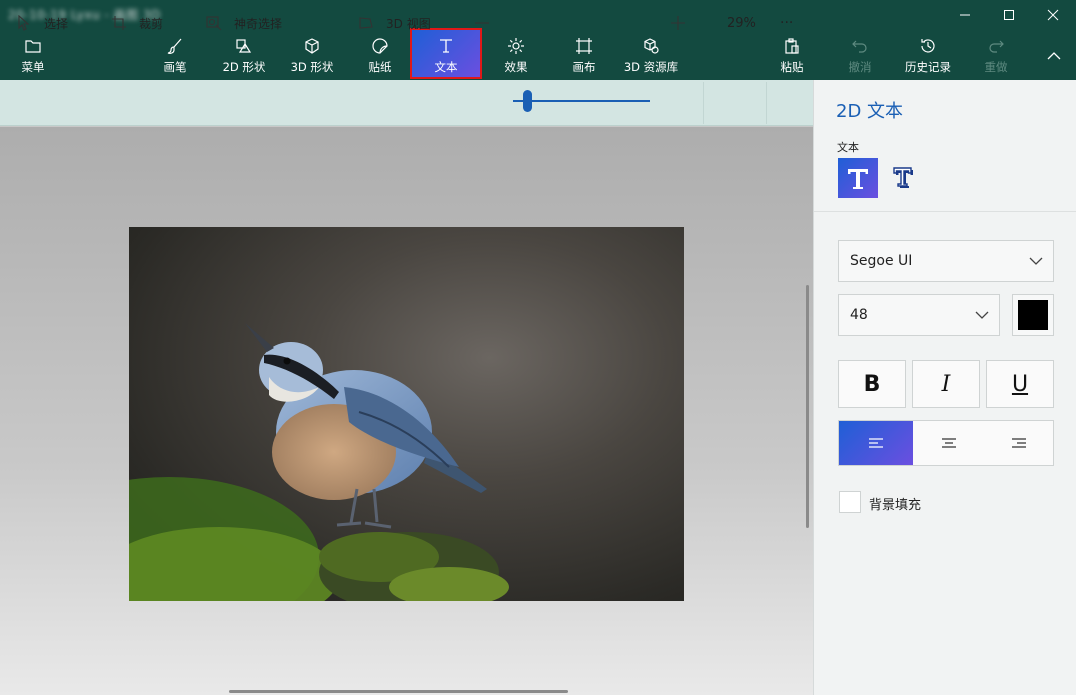 The image size is (1076, 695). Describe the element at coordinates (406, 103) in the screenshot. I see `sub-toolbar` at that location.